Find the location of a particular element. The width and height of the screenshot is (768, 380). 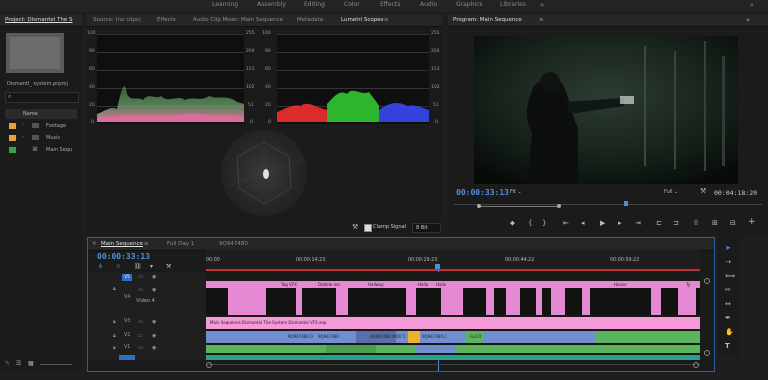

linked-selection-icon: ⛓ is located at coordinates (138, 266).